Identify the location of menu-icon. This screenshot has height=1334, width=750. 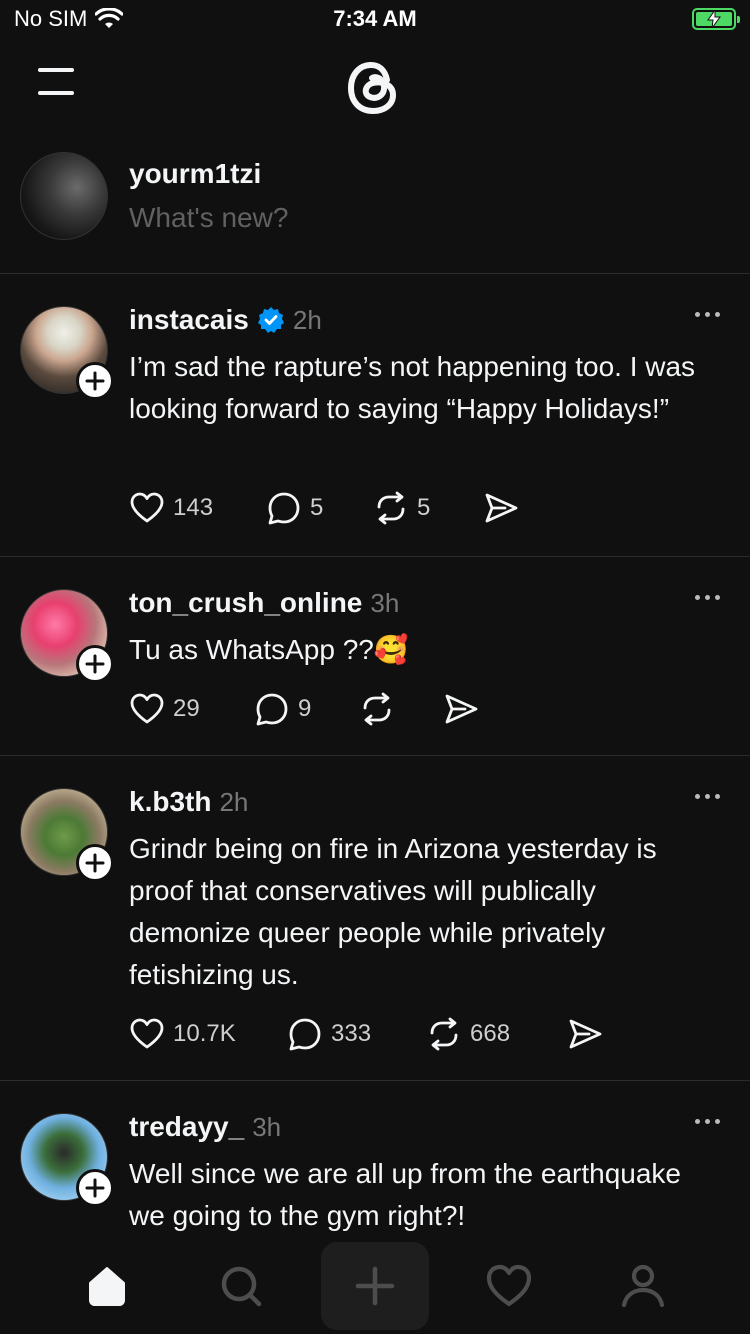
(56, 85).